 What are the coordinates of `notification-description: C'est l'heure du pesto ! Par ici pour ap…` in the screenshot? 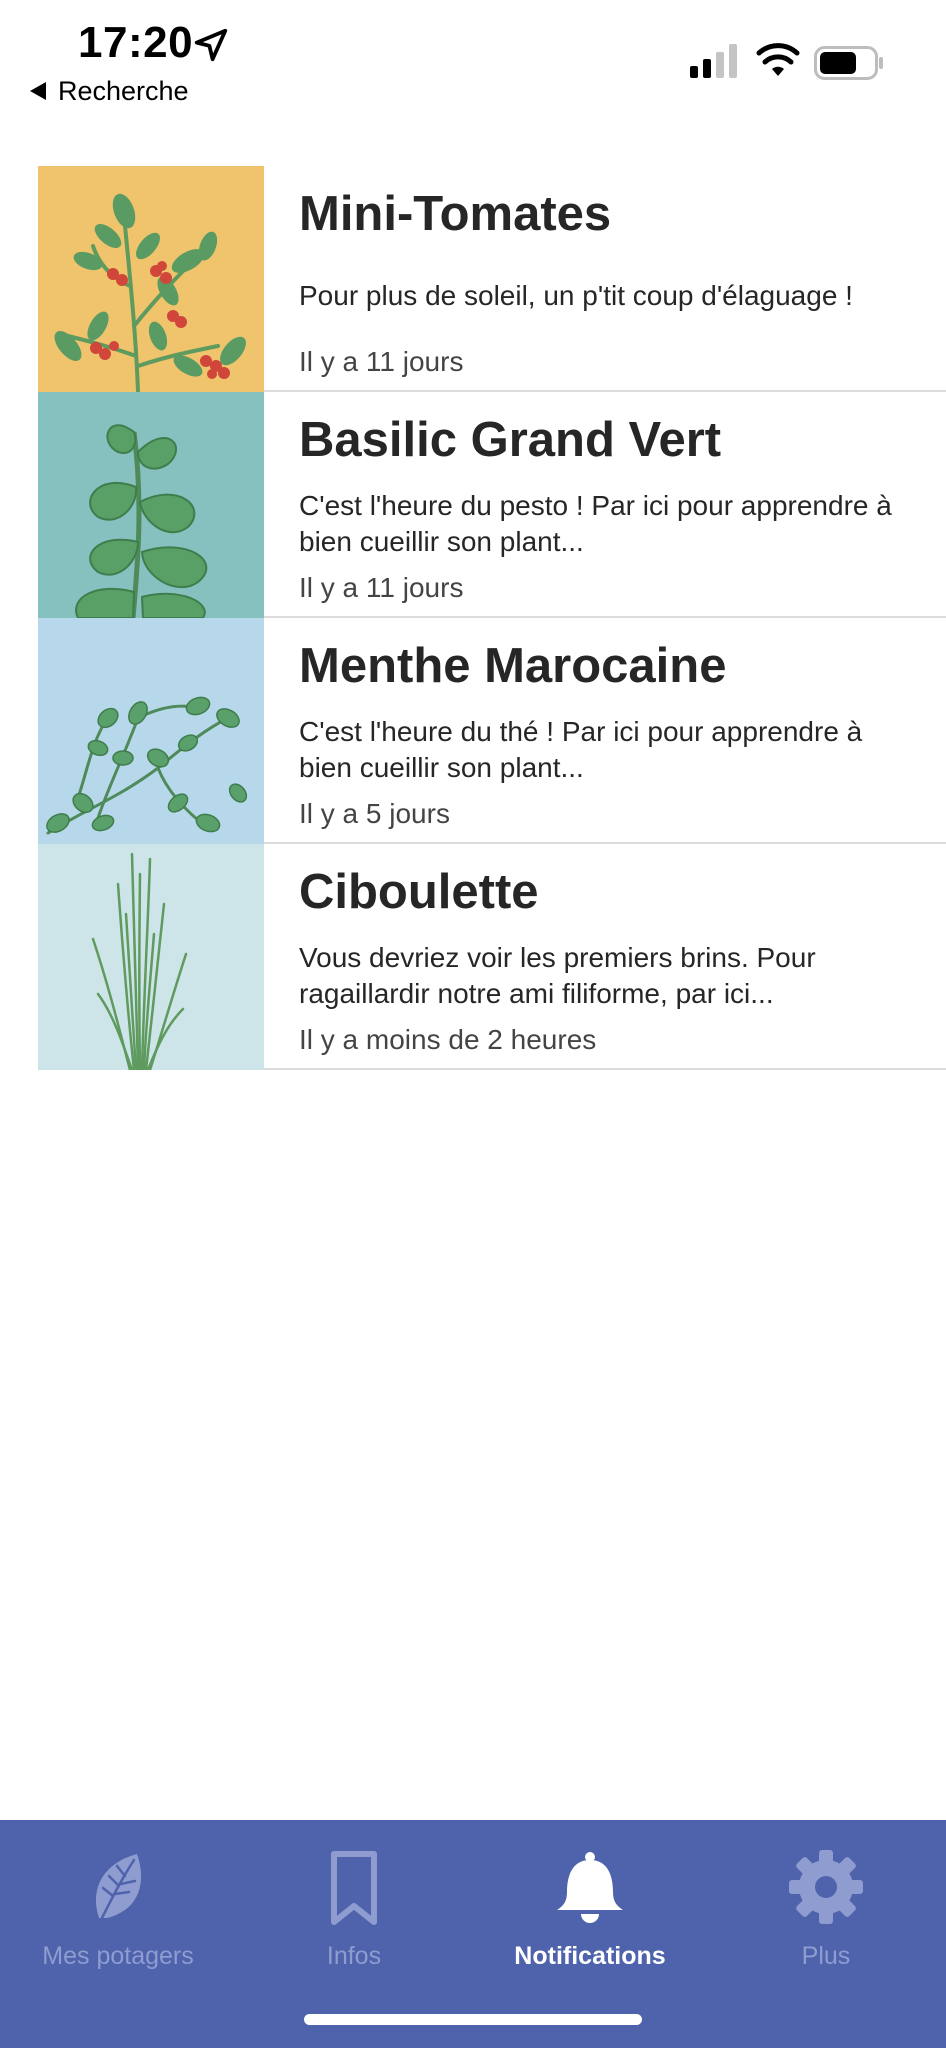 It's located at (595, 523).